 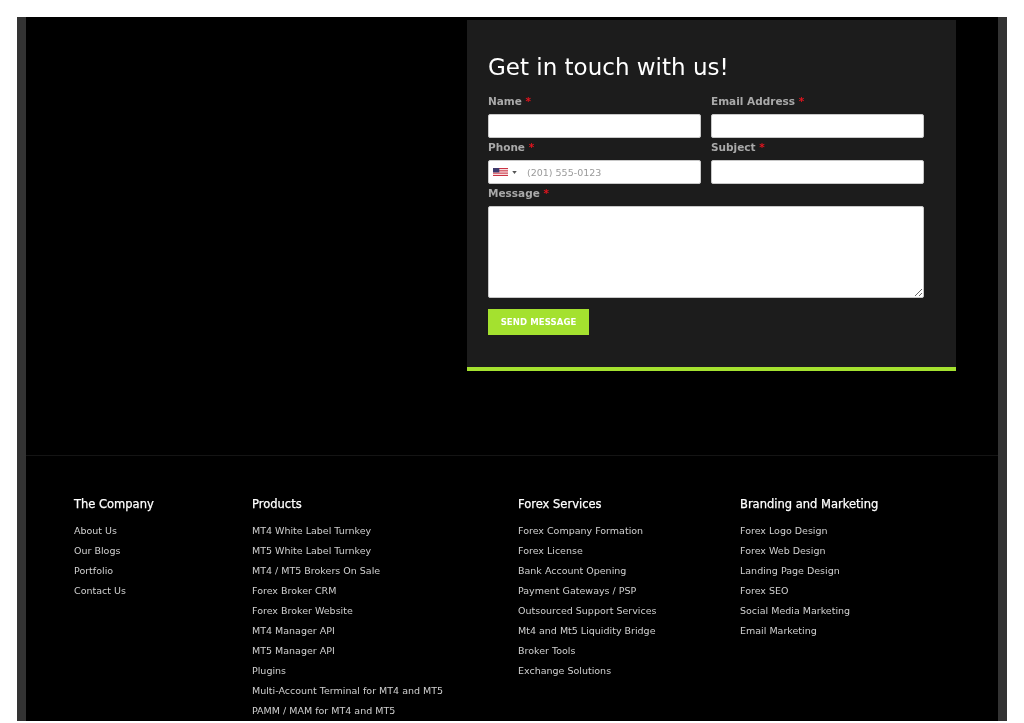 I want to click on footer-link: Forex Web Design, so click(x=783, y=551).